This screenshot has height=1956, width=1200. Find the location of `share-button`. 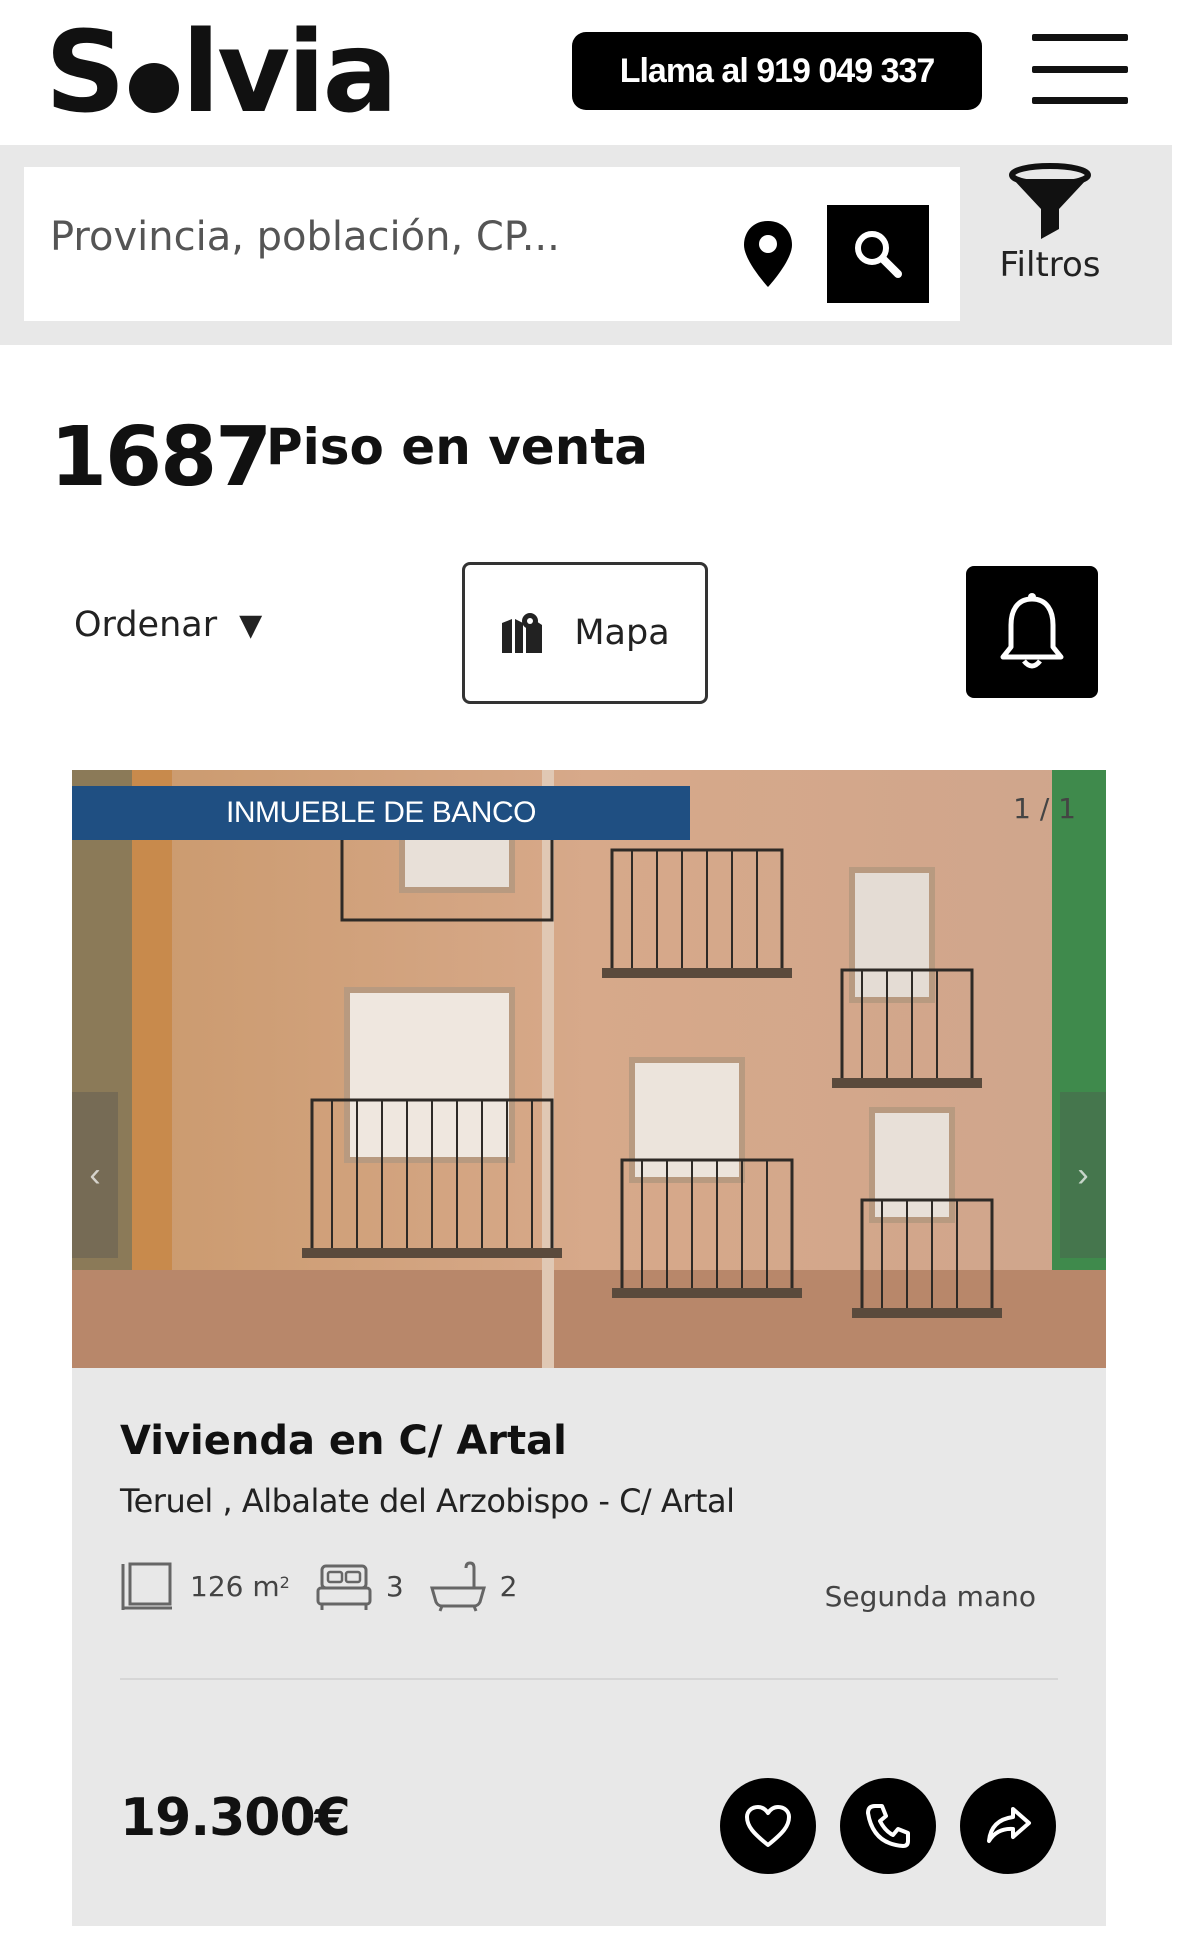

share-button is located at coordinates (1008, 1826).